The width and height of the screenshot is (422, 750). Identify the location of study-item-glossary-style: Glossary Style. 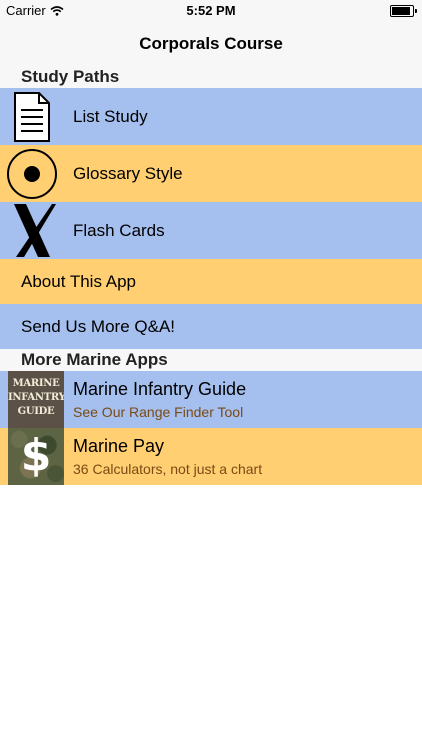
(211, 173).